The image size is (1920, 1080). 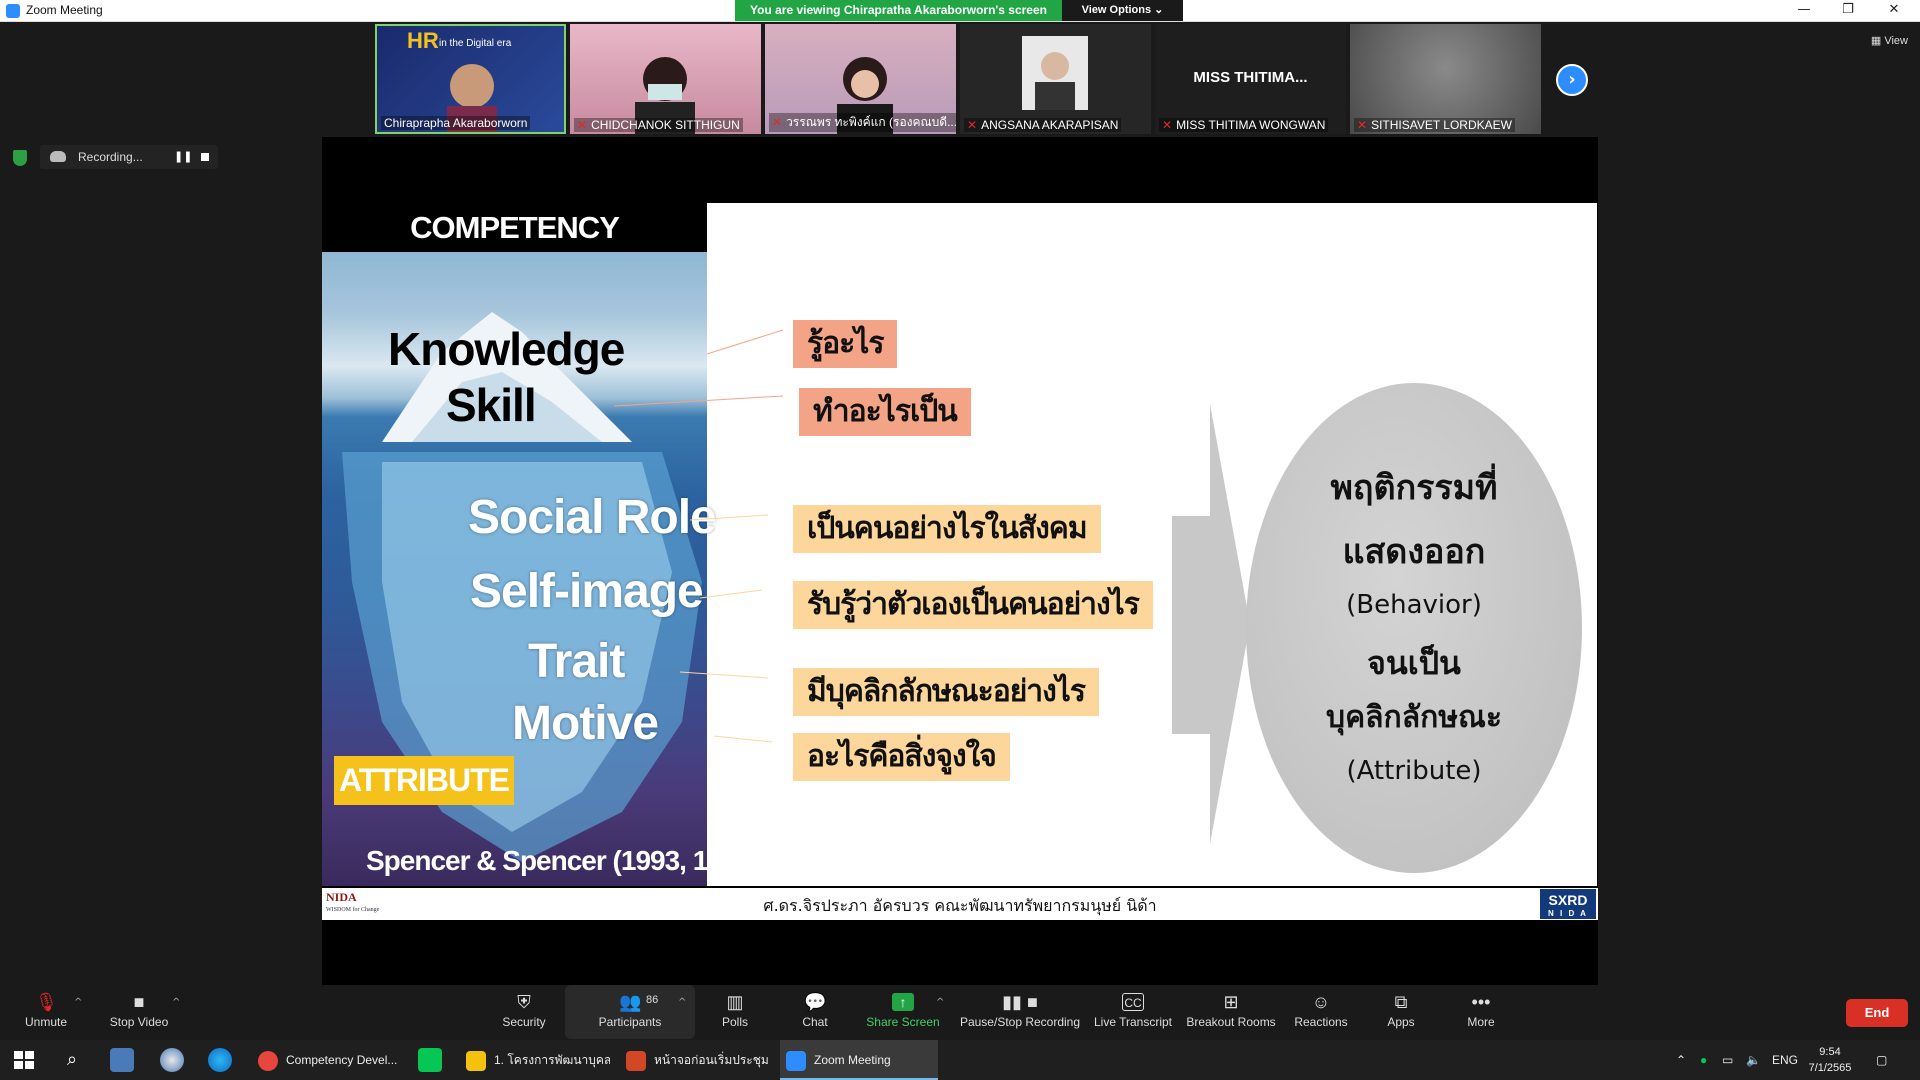 What do you see at coordinates (1133, 1002) in the screenshot?
I see `cc-icon: CC` at bounding box center [1133, 1002].